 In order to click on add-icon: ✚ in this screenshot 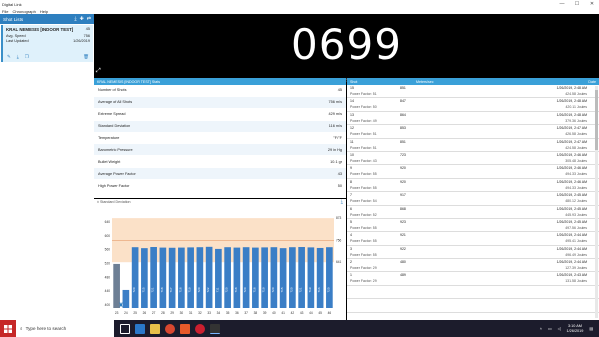, I will do `click(82, 19)`.